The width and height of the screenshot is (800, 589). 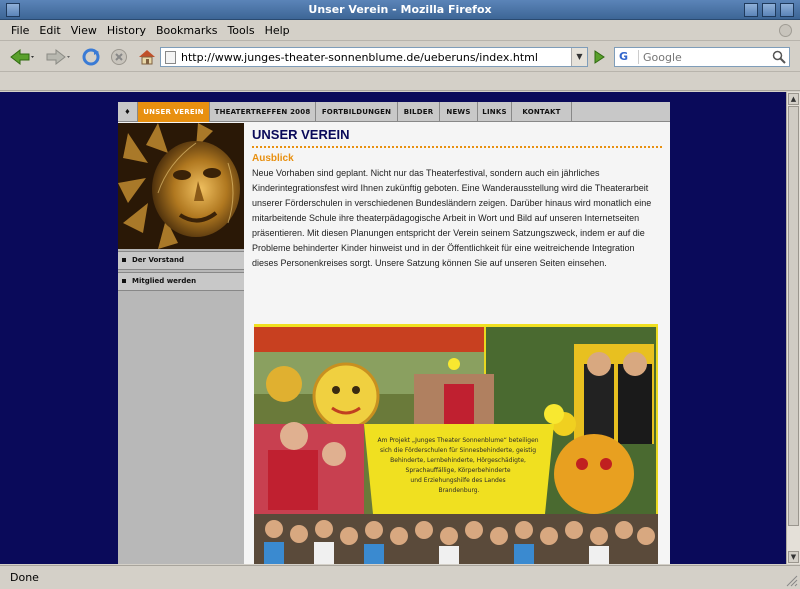 I want to click on home-icon, so click(x=147, y=57).